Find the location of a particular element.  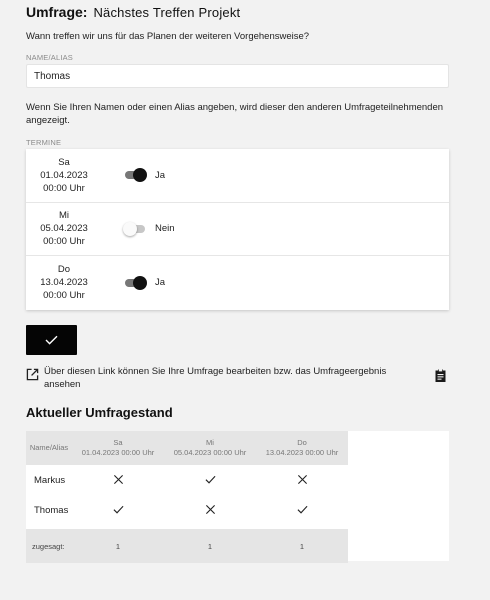

column-datetime: 05.04.2023 00:00 Uhr is located at coordinates (210, 452).